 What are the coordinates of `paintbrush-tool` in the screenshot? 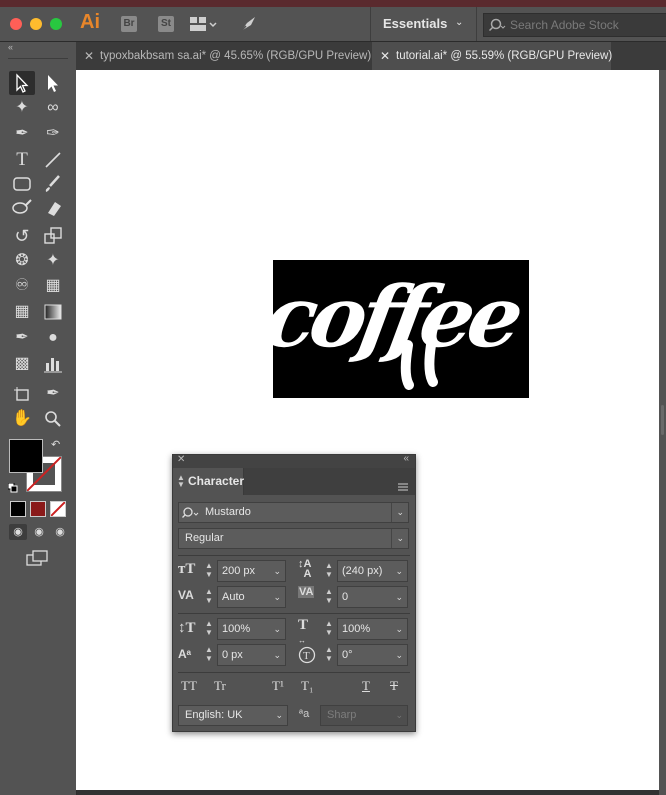 It's located at (53, 184).